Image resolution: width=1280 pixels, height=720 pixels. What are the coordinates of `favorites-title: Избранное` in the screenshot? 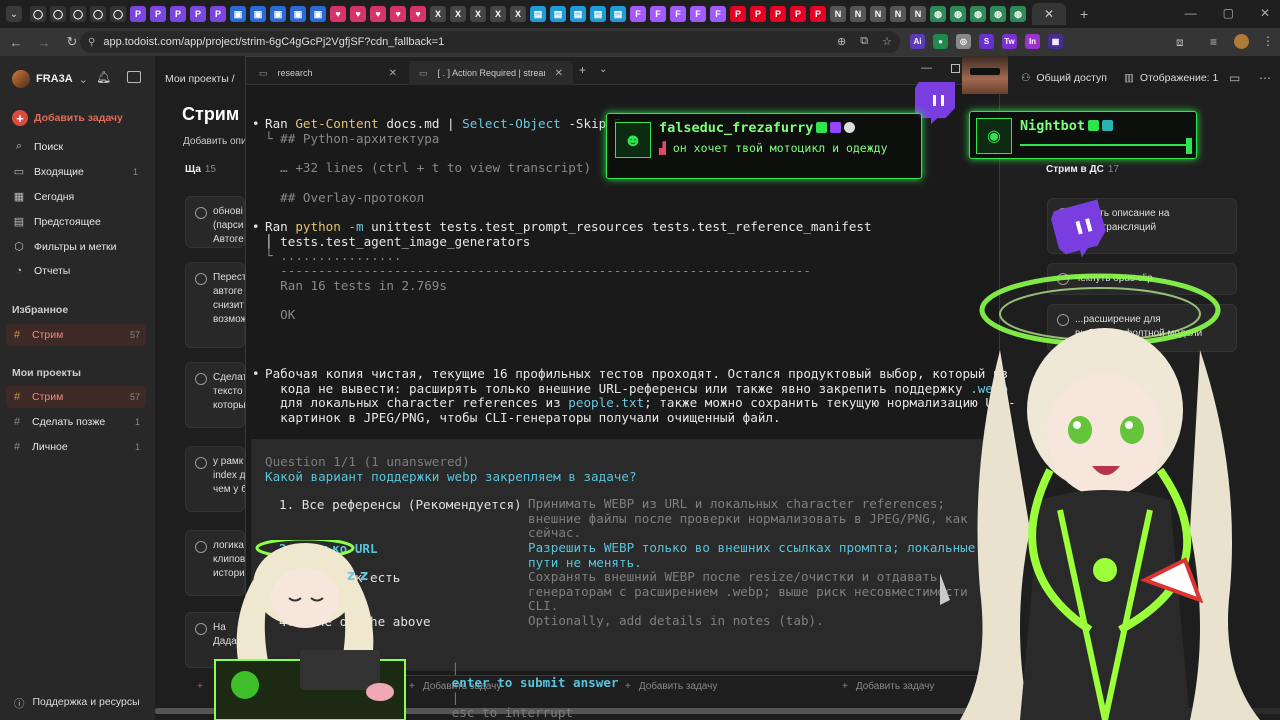 It's located at (40, 310).